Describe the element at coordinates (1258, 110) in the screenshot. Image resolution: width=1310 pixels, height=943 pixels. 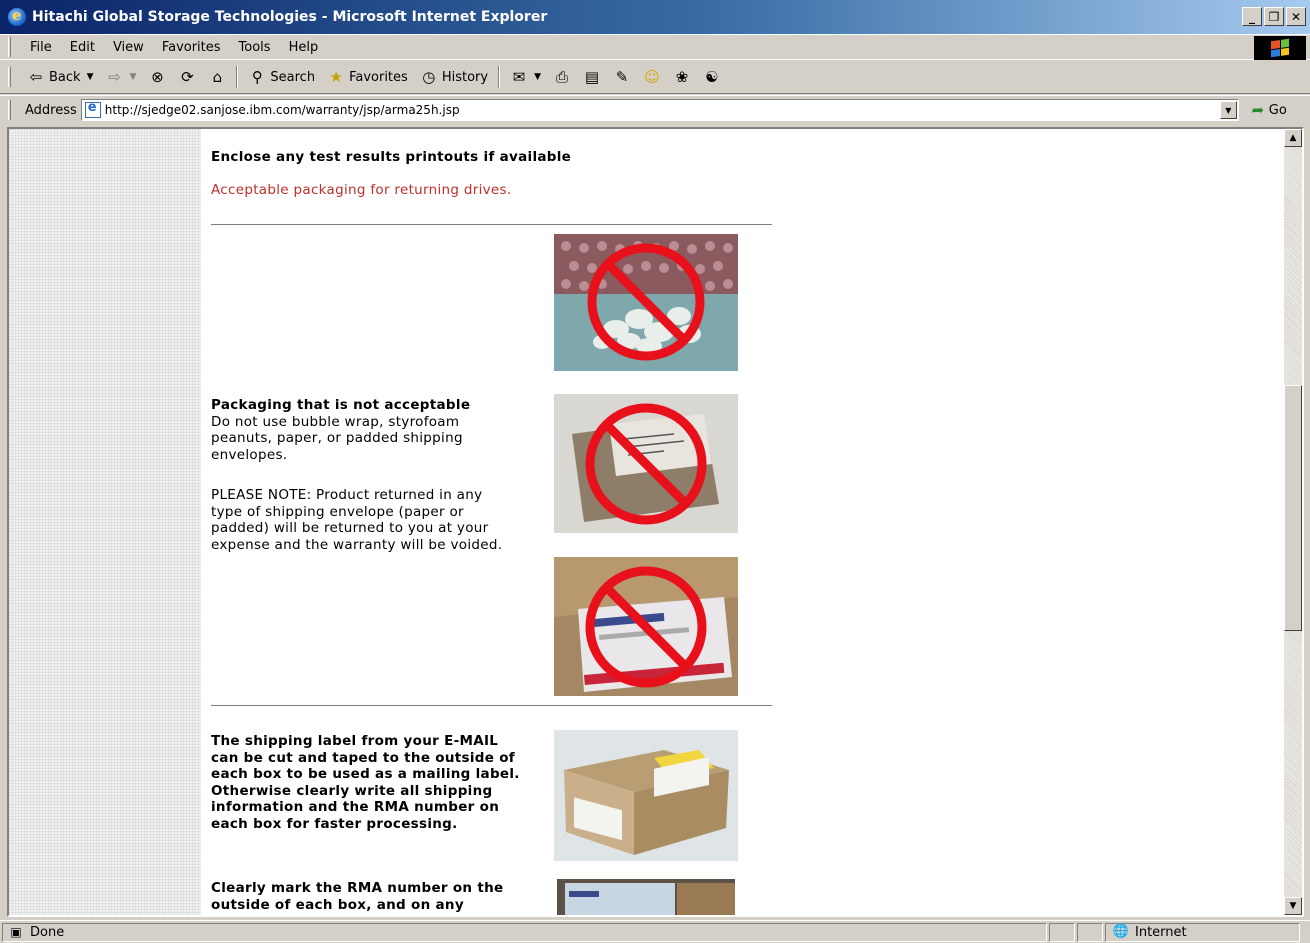
I see `go-arrow-icon: ➦` at that location.